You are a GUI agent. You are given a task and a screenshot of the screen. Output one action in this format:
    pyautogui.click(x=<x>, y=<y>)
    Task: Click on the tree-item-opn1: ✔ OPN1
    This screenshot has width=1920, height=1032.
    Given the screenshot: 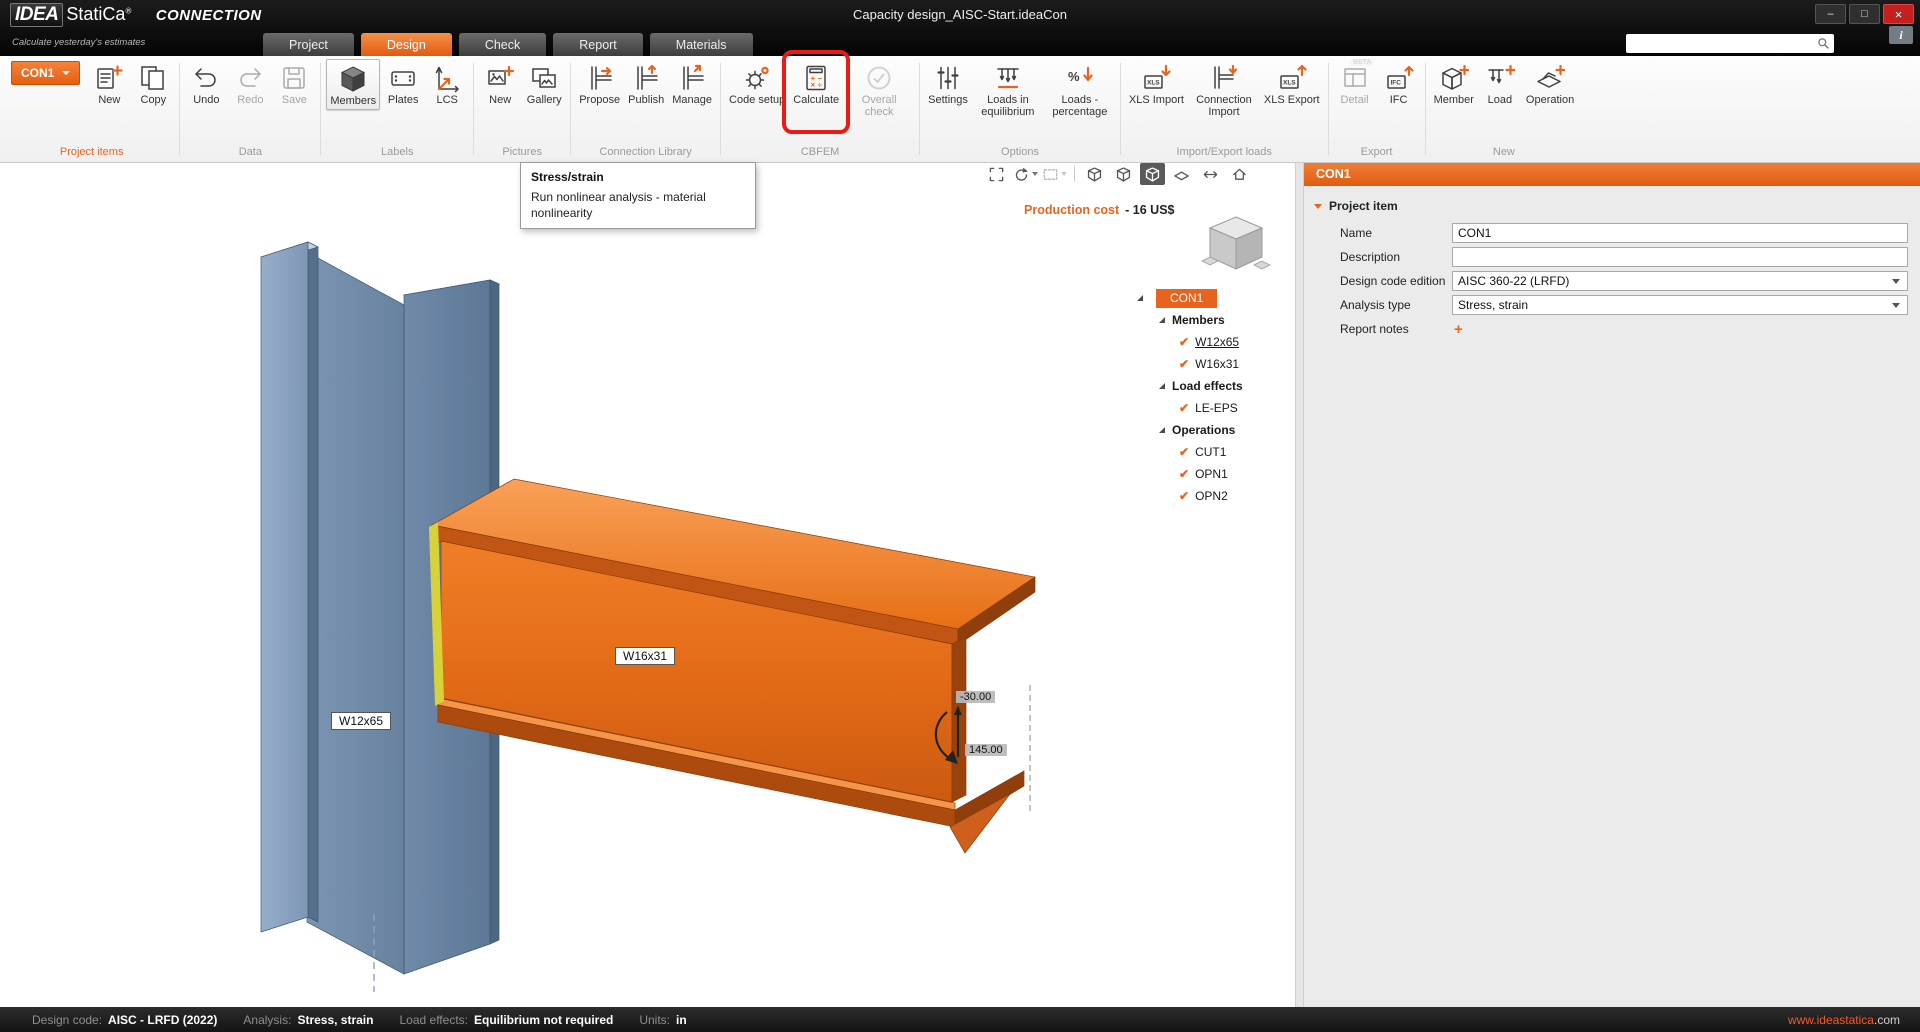 What is the action you would take?
    pyautogui.click(x=1212, y=474)
    